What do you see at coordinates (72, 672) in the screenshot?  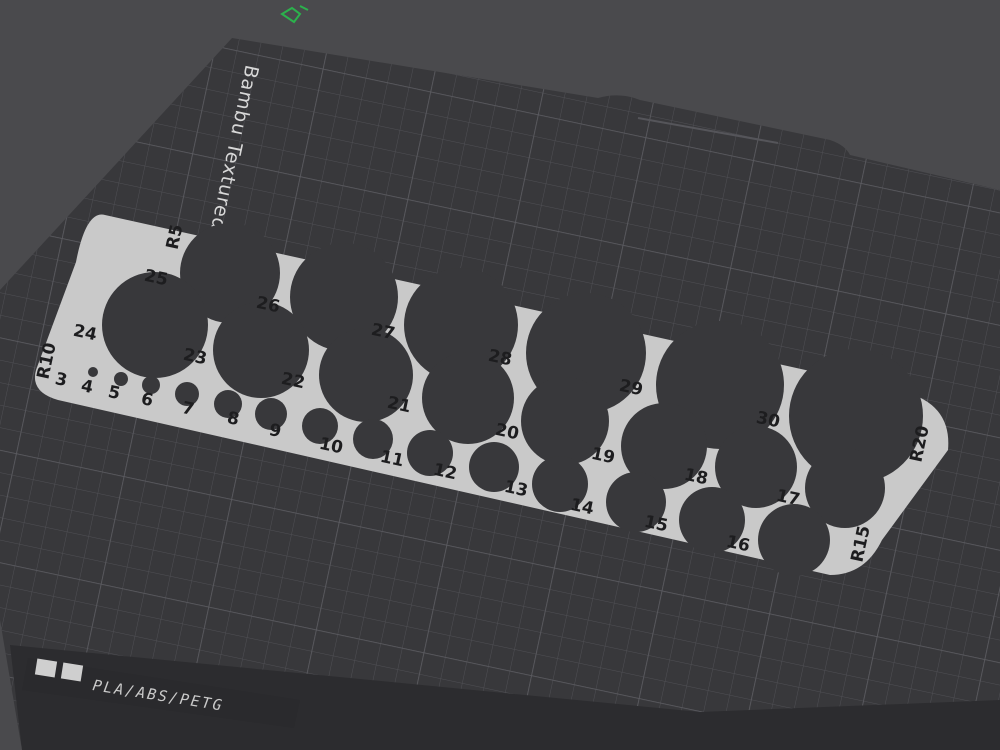 I see `plate-type-icon` at bounding box center [72, 672].